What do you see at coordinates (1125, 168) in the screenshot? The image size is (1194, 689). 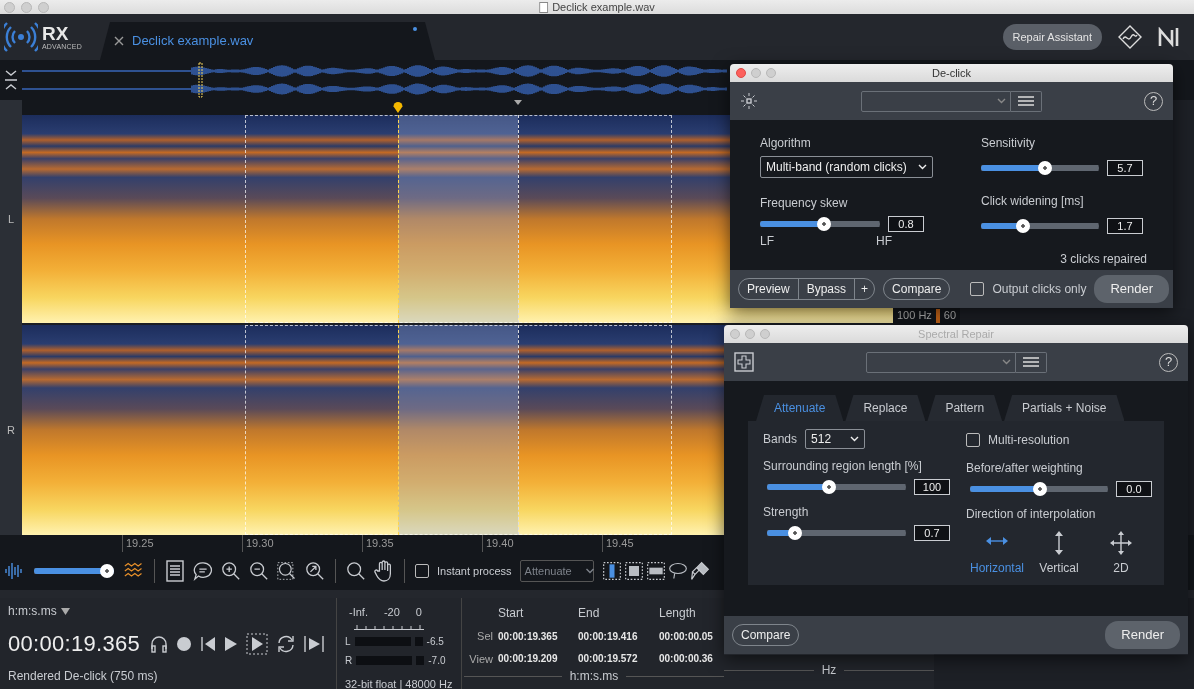 I see `value-field: 5.7` at bounding box center [1125, 168].